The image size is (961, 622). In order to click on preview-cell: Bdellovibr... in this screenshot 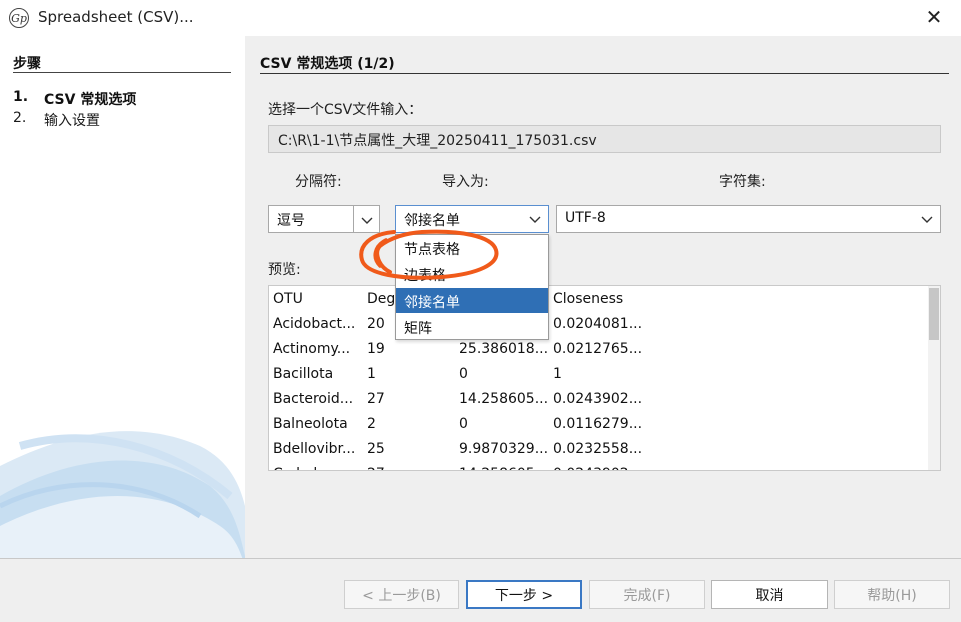, I will do `click(314, 449)`.